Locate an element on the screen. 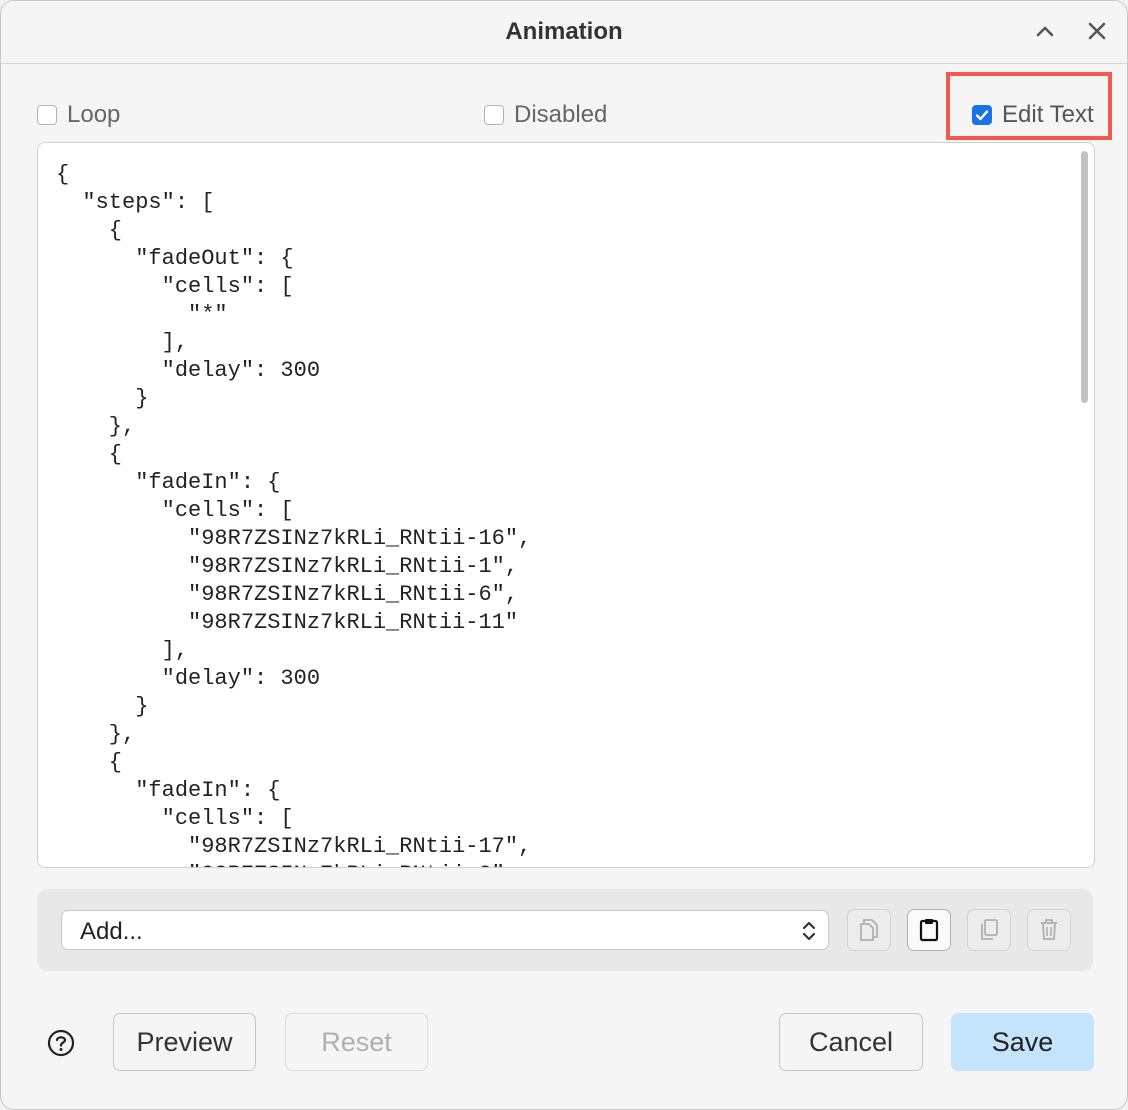  loop-option: Loop is located at coordinates (78, 115).